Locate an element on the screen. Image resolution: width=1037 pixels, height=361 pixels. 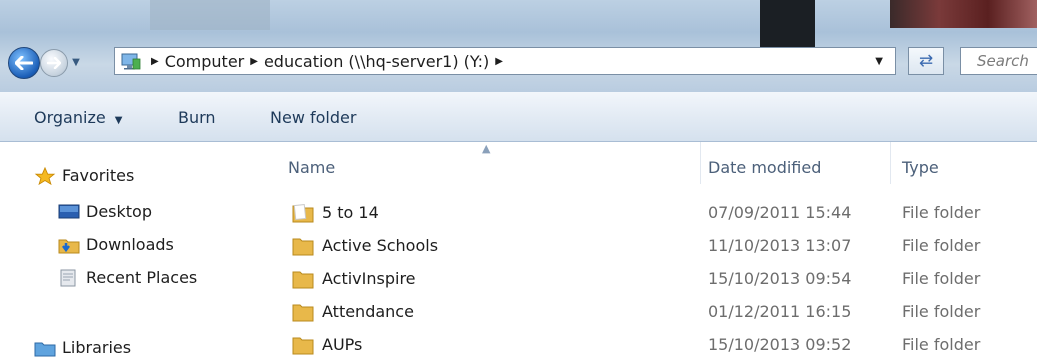
computer-icon is located at coordinates (131, 61).